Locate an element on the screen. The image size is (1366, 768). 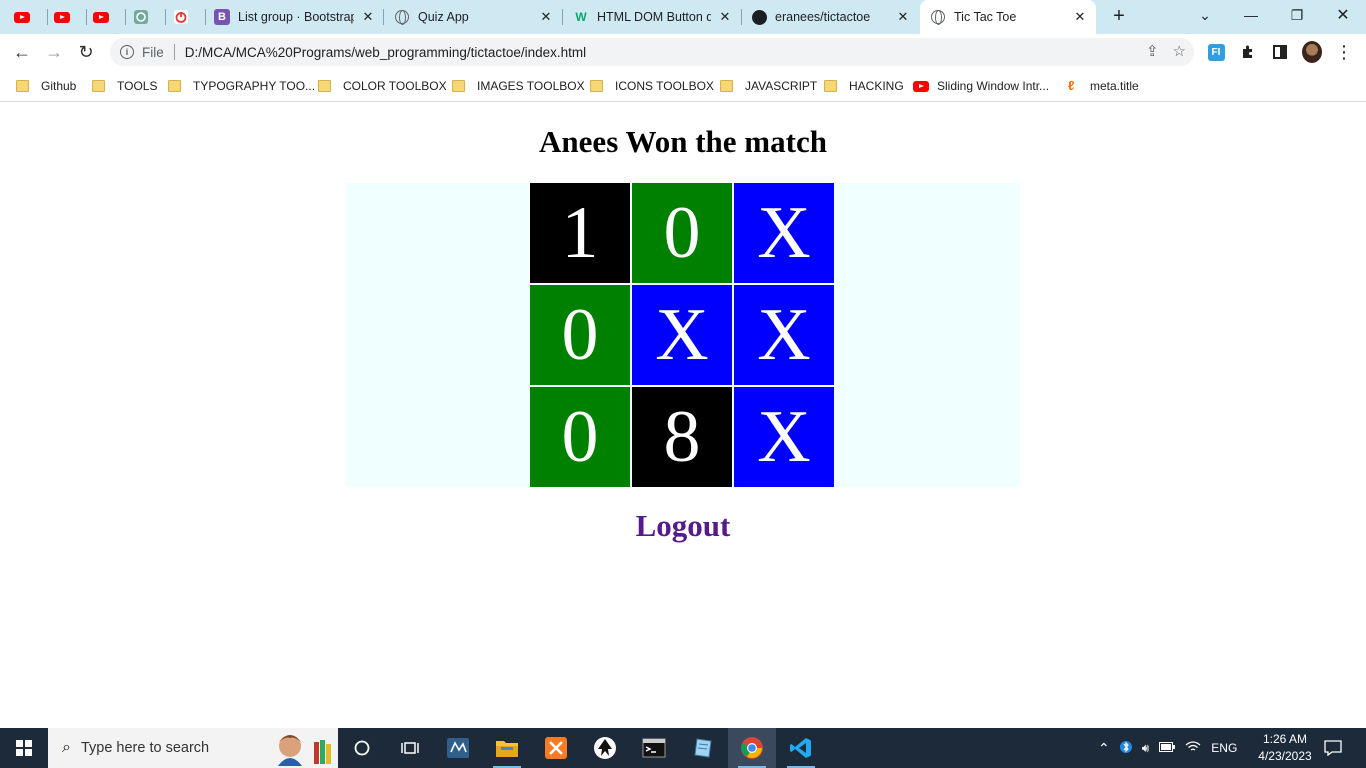
bookmark-label: JAVASCRIPT is located at coordinates (781, 86).